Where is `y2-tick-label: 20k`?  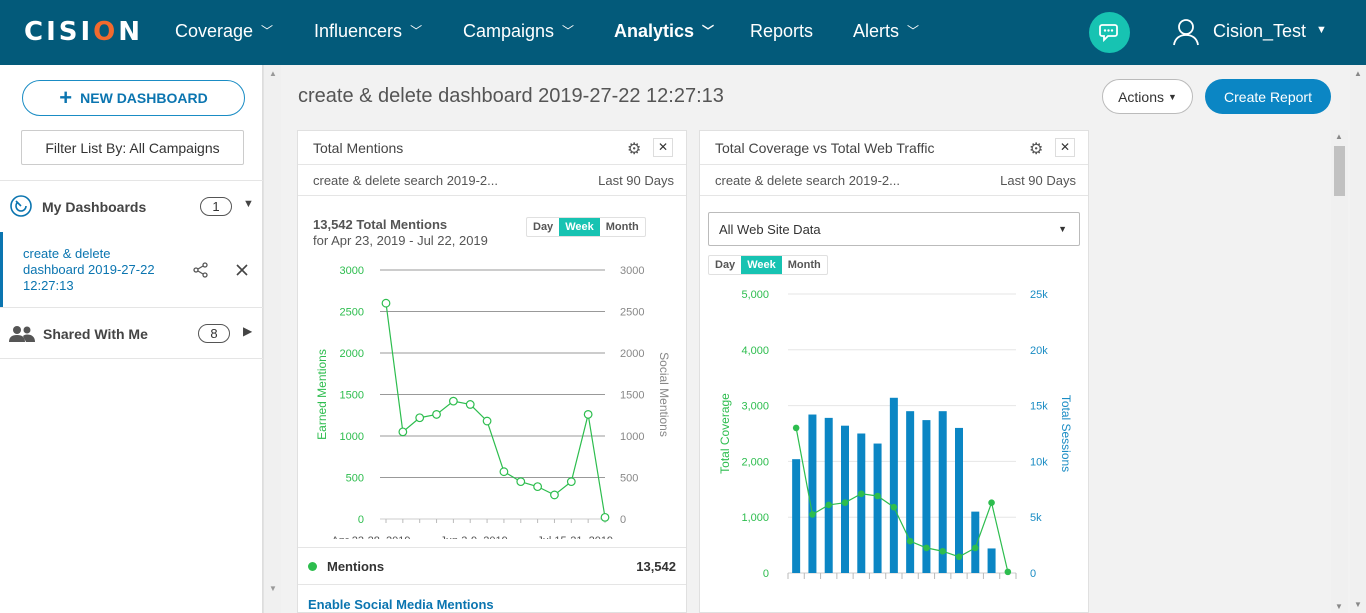
y2-tick-label: 20k is located at coordinates (1039, 351).